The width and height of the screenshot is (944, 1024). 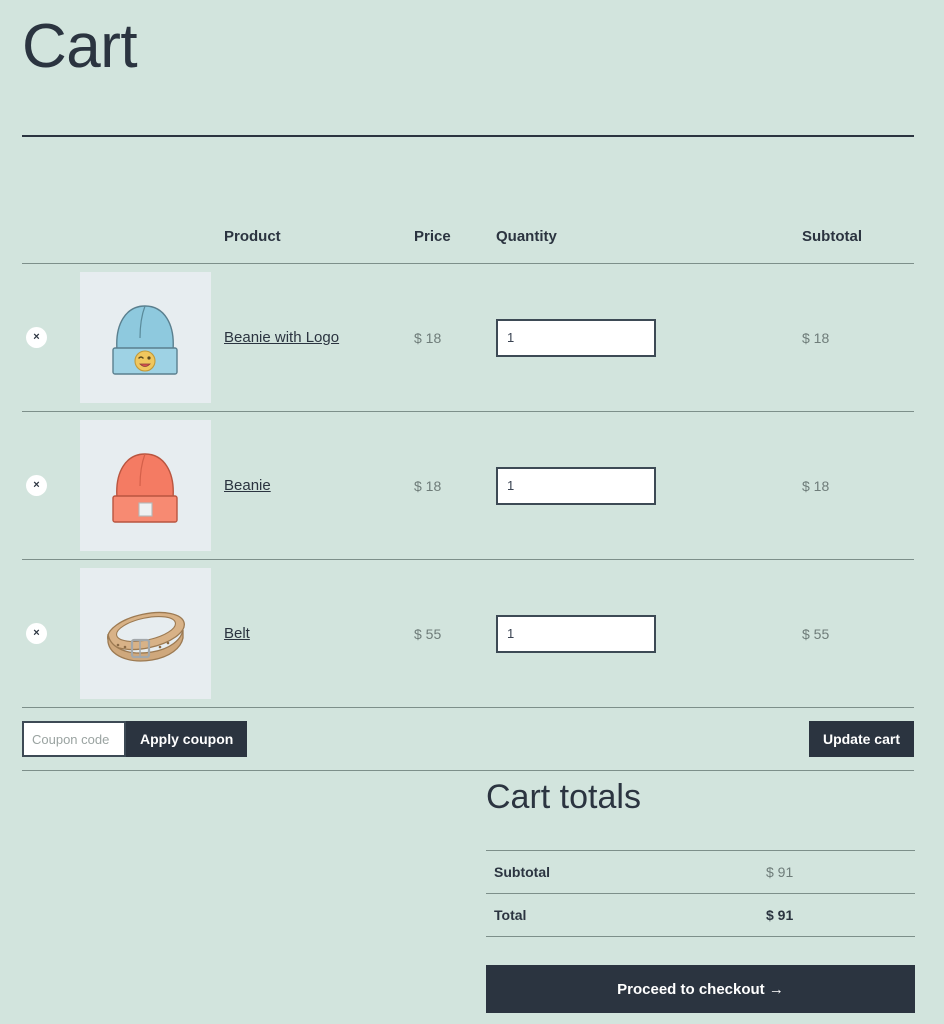 What do you see at coordinates (152, 246) in the screenshot?
I see `column-header-thumbnail` at bounding box center [152, 246].